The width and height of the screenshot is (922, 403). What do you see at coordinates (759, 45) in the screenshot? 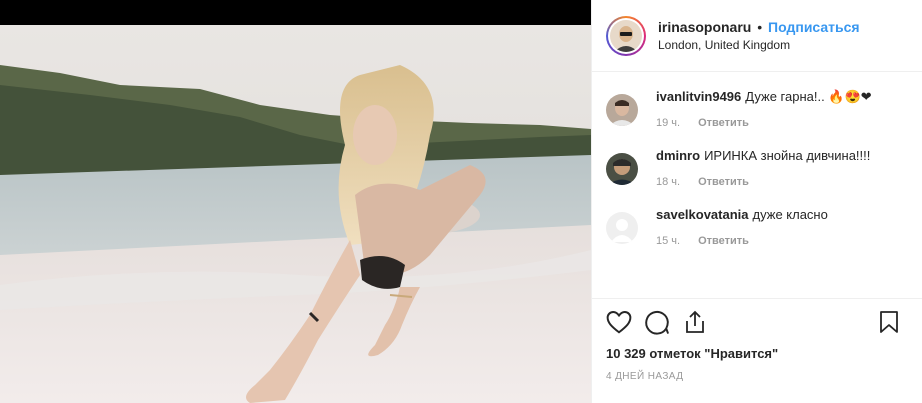
I see `post-location: London, United Kingdom` at bounding box center [759, 45].